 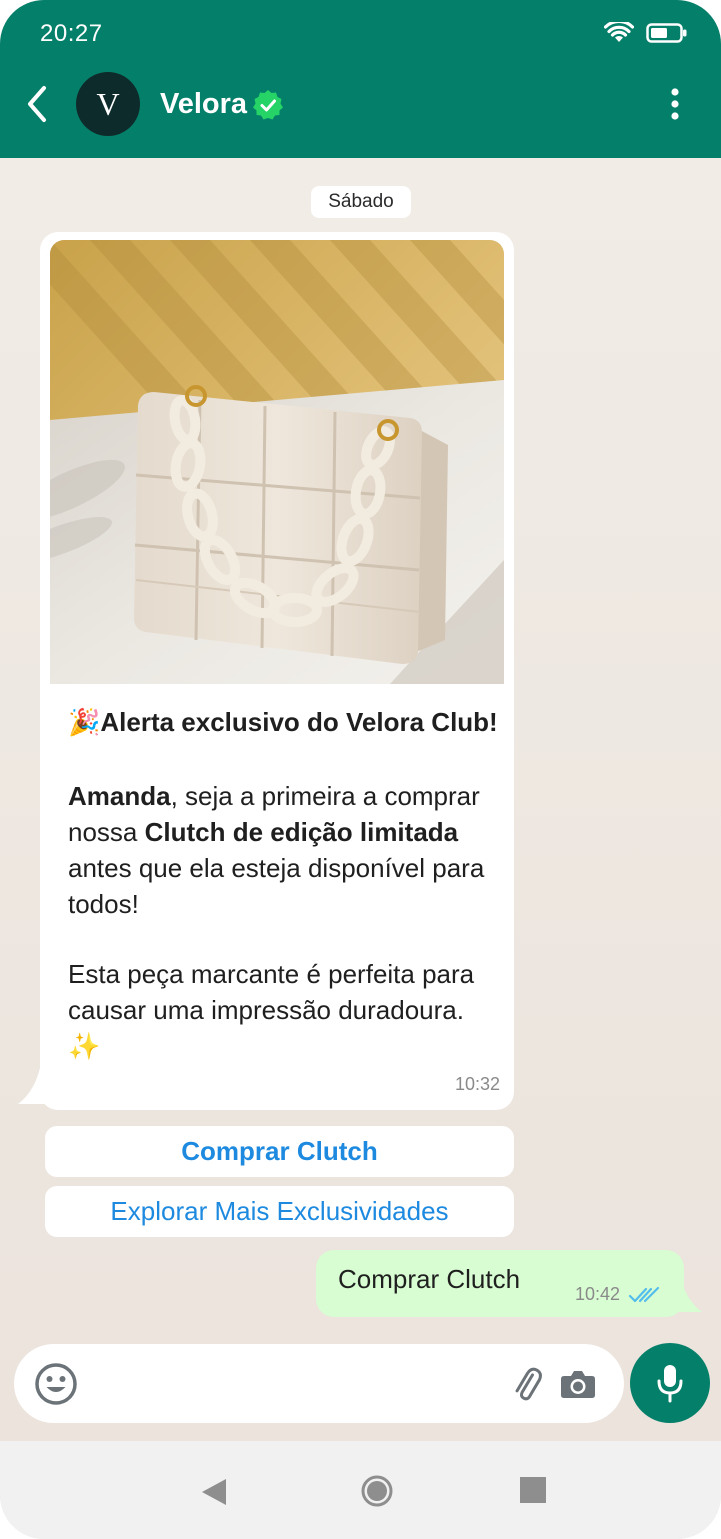 I want to click on message-title-text: Alerta exclusivo do Velora Club!, so click(x=299, y=722).